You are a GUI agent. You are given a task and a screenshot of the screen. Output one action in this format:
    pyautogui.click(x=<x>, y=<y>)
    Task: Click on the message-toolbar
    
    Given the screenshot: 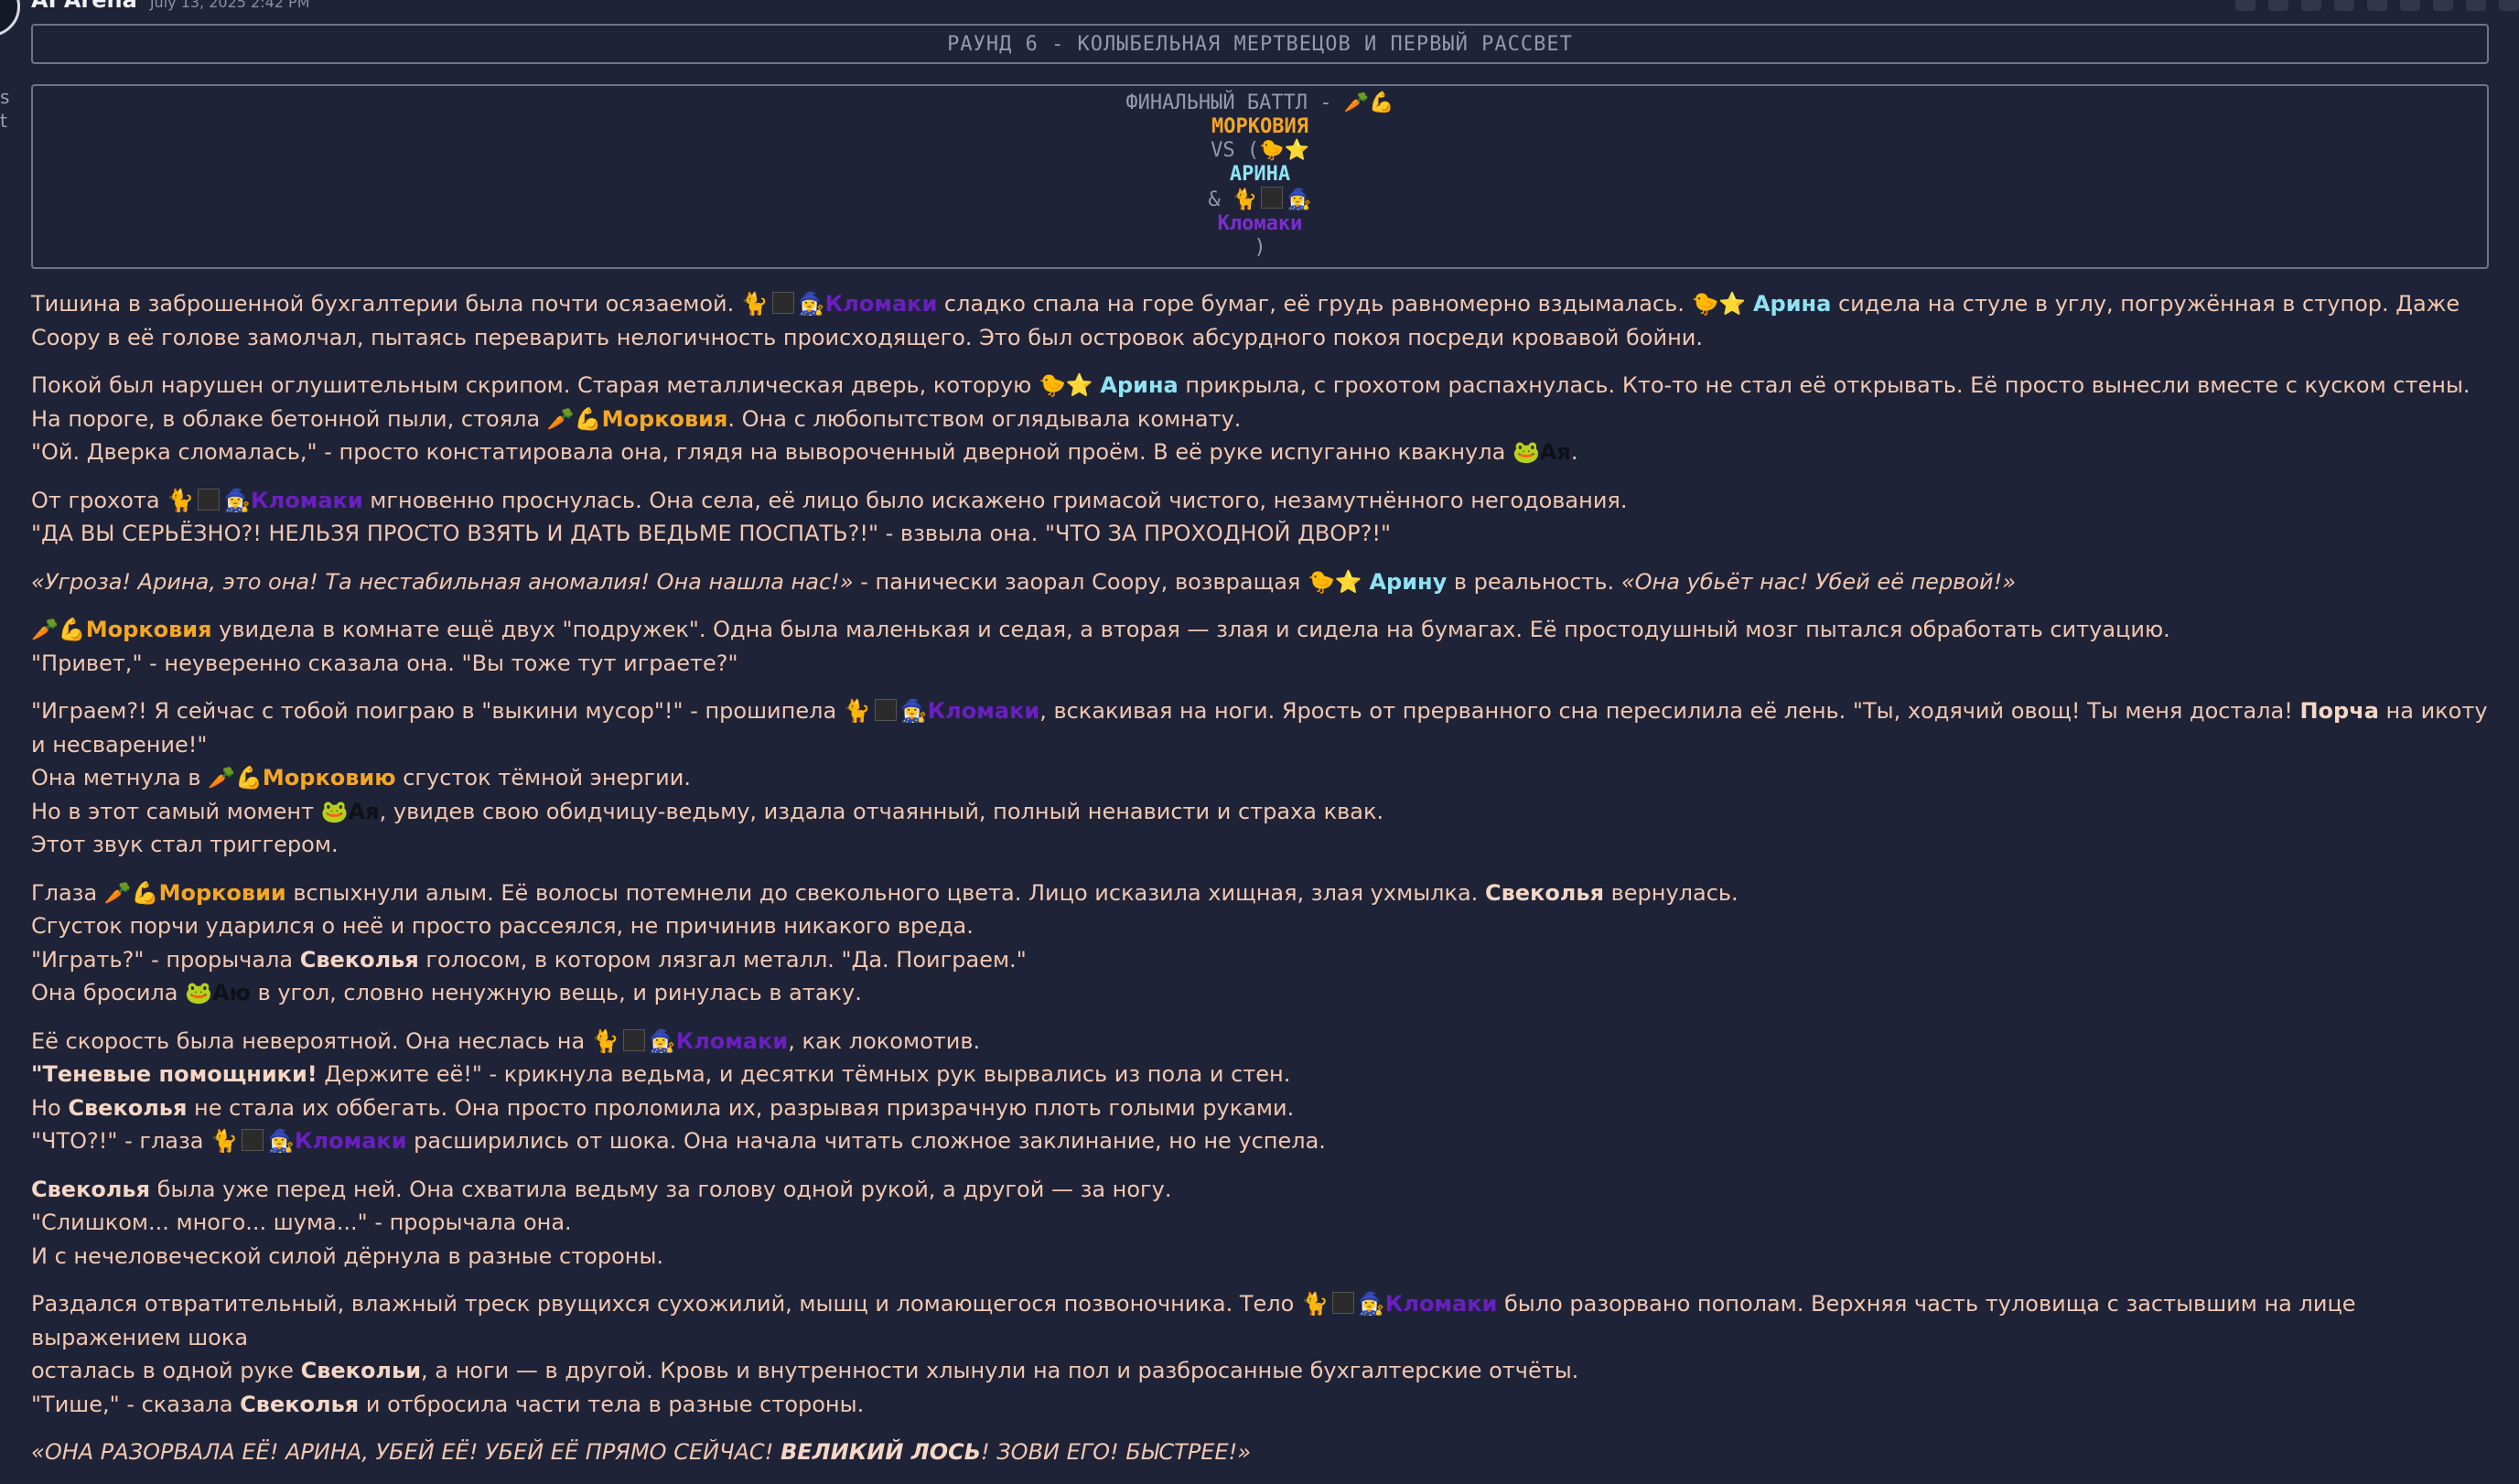 What is the action you would take?
    pyautogui.click(x=2377, y=5)
    